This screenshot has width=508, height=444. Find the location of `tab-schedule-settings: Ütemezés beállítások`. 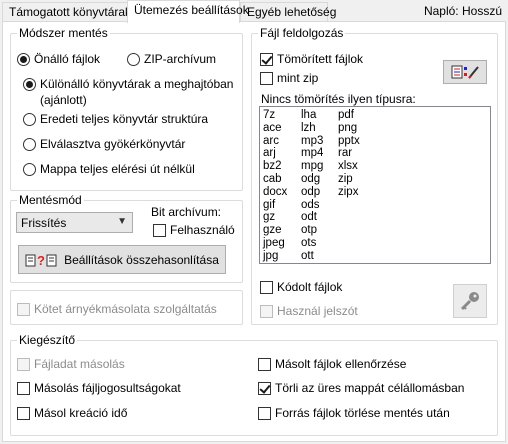

tab-schedule-settings: Ütemezés beállítások is located at coordinates (188, 11).